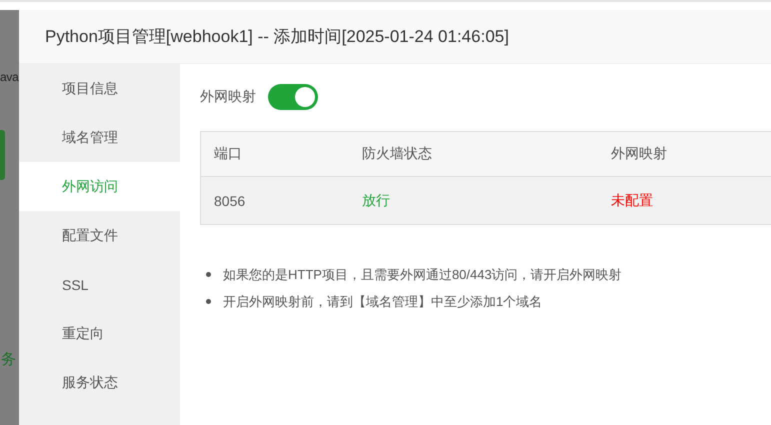  Describe the element at coordinates (99, 235) in the screenshot. I see `sidebar-item: 配置文件` at that location.